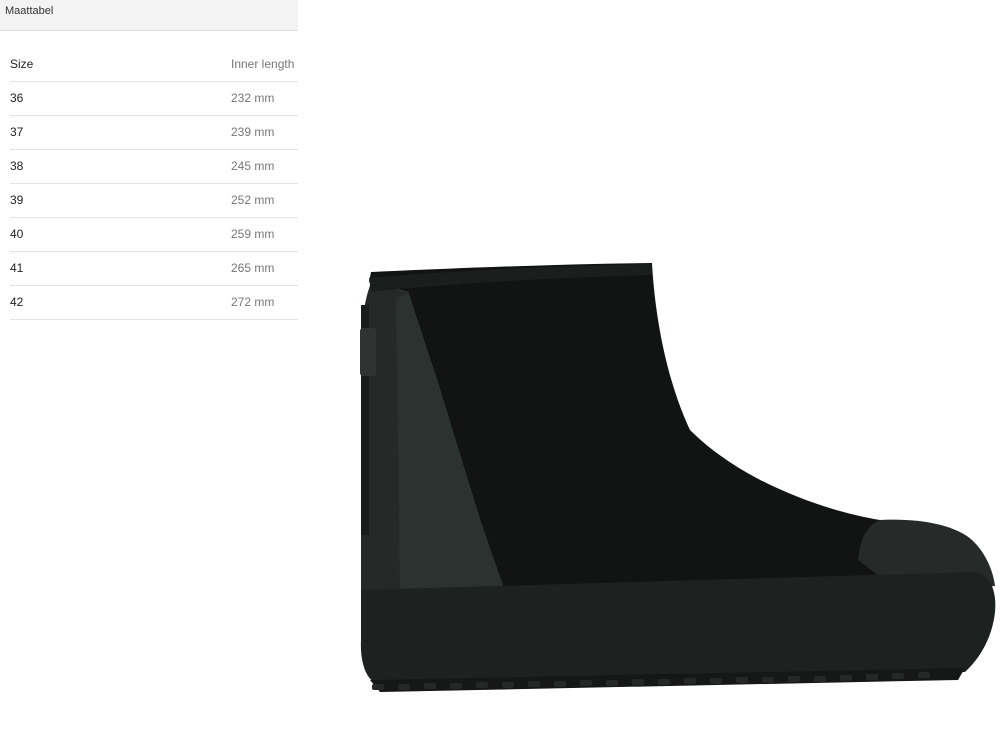  What do you see at coordinates (120, 132) in the screenshot?
I see `size-cell: 37` at bounding box center [120, 132].